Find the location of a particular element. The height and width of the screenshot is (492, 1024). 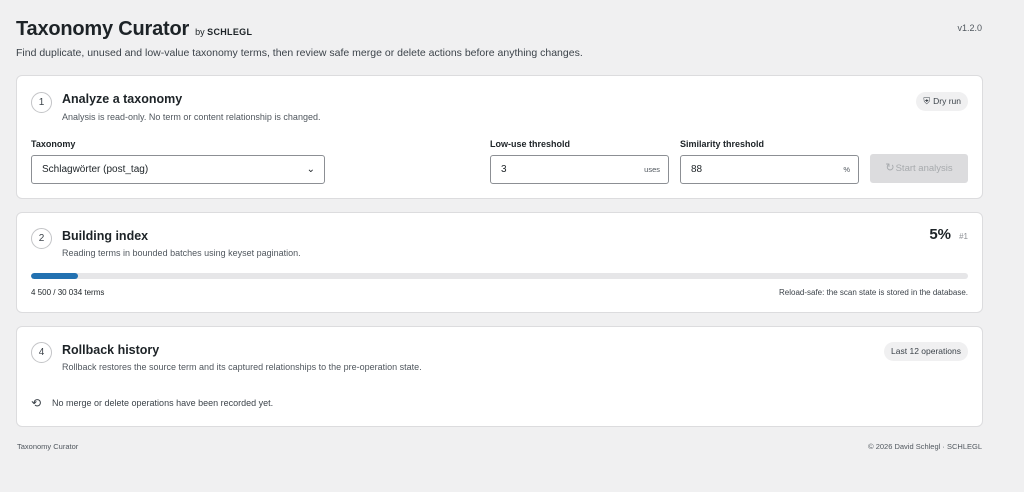

byline-prefix: by is located at coordinates (200, 32).